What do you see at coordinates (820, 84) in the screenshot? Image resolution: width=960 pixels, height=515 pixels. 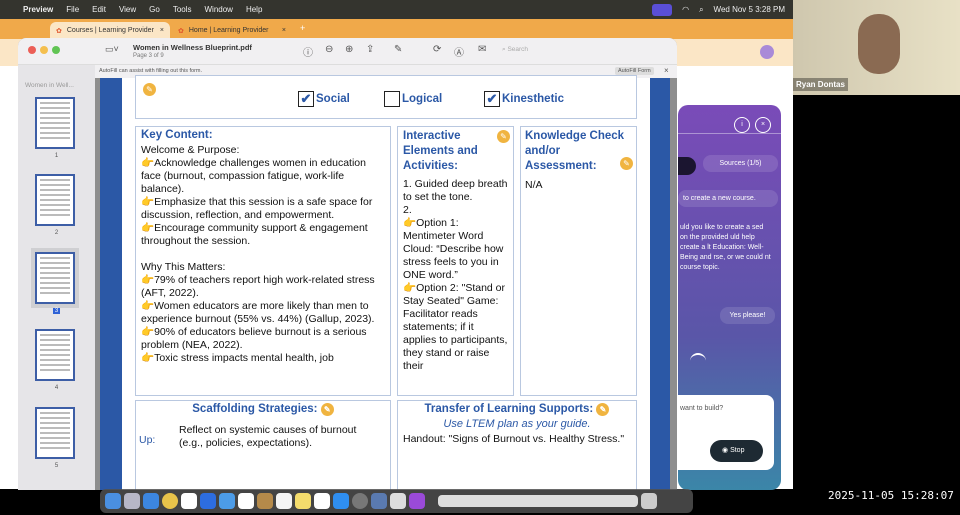 I see `participant-name: Ryan Dontas` at bounding box center [820, 84].